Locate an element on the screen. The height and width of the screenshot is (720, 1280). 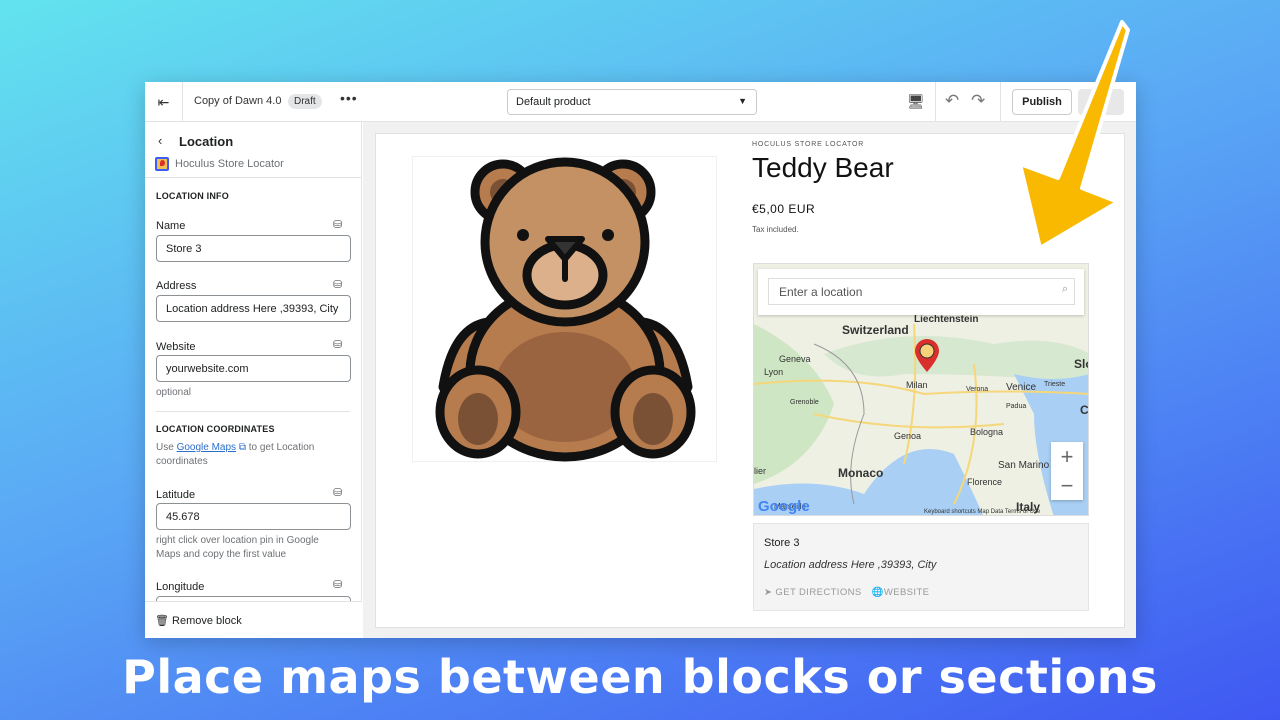
product-vendor: HOCULUS STORE LOCATOR is located at coordinates (808, 144).